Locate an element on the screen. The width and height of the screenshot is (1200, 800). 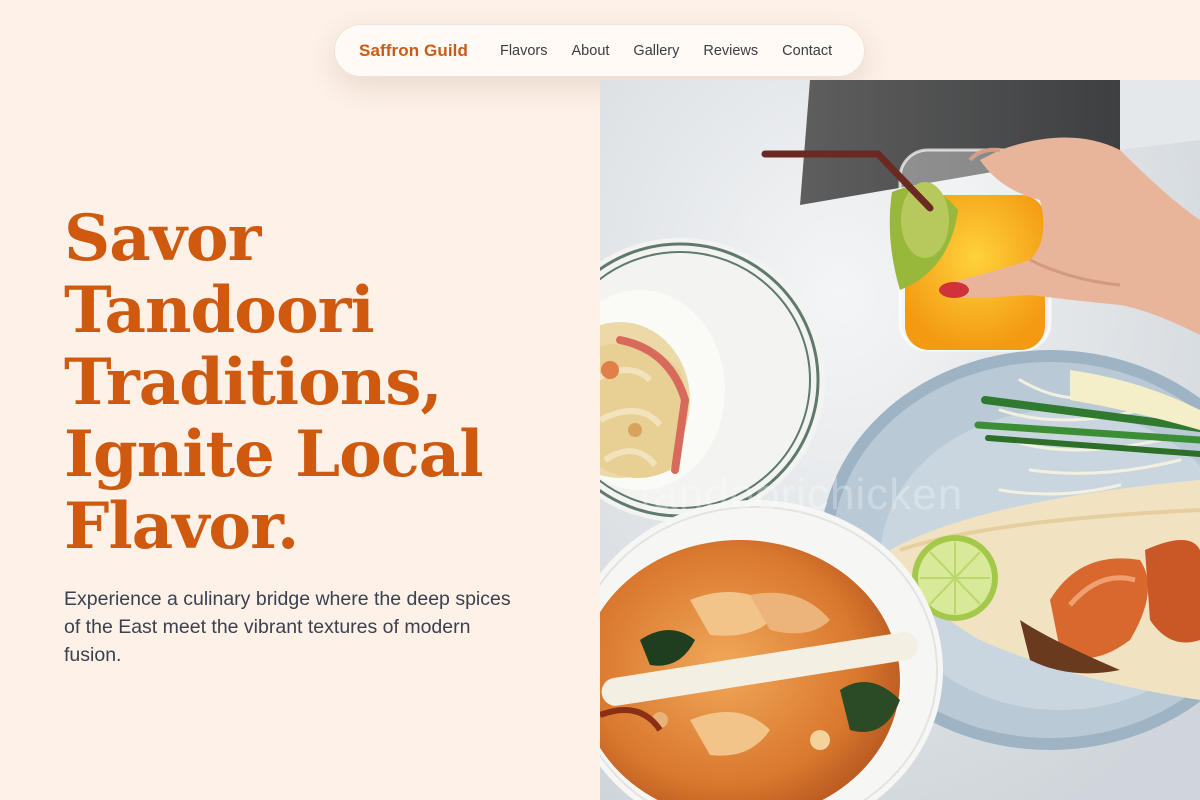
nav-link-gallery: Gallery is located at coordinates (656, 51).